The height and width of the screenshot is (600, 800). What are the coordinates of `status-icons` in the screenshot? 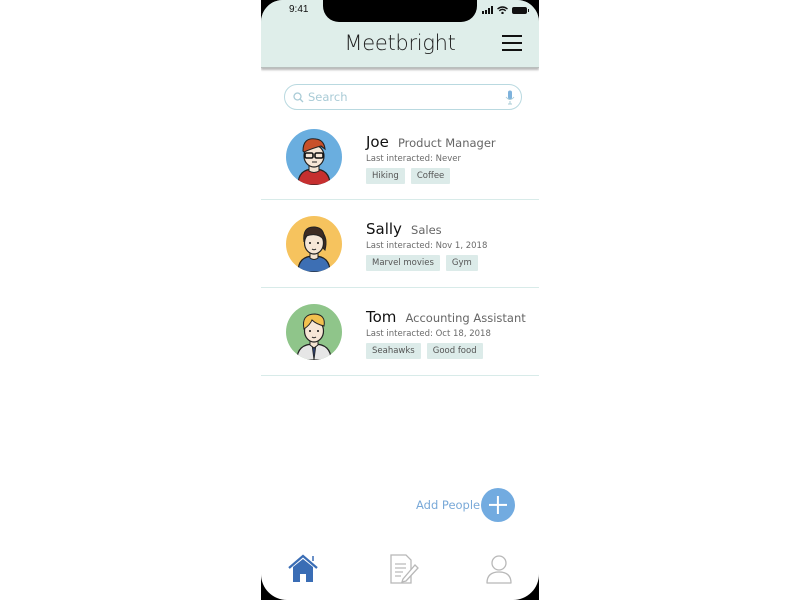 It's located at (505, 10).